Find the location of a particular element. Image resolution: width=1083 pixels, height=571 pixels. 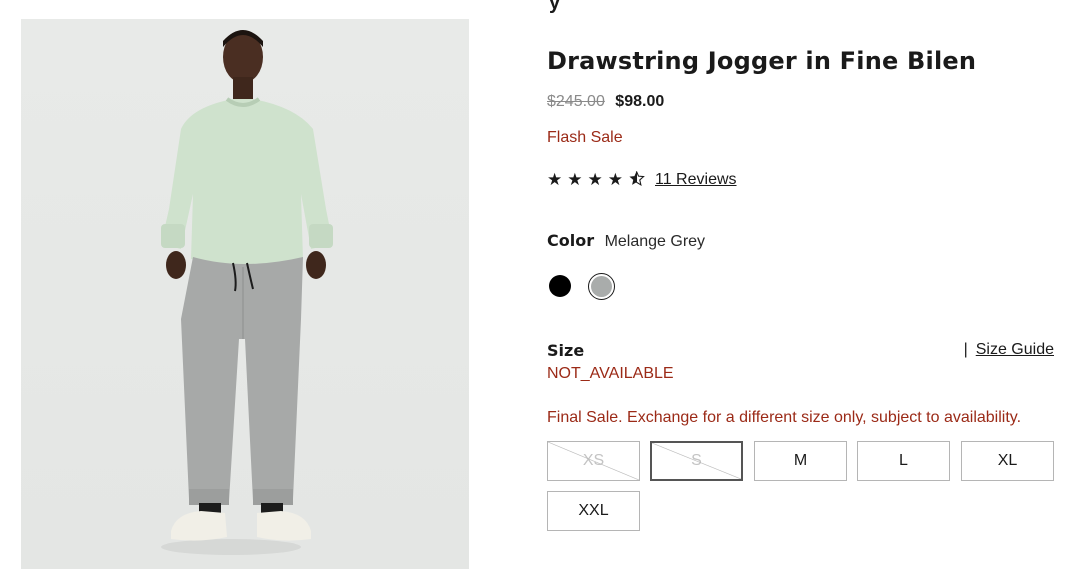

price-row: $245.00 $98.00 is located at coordinates (605, 102).